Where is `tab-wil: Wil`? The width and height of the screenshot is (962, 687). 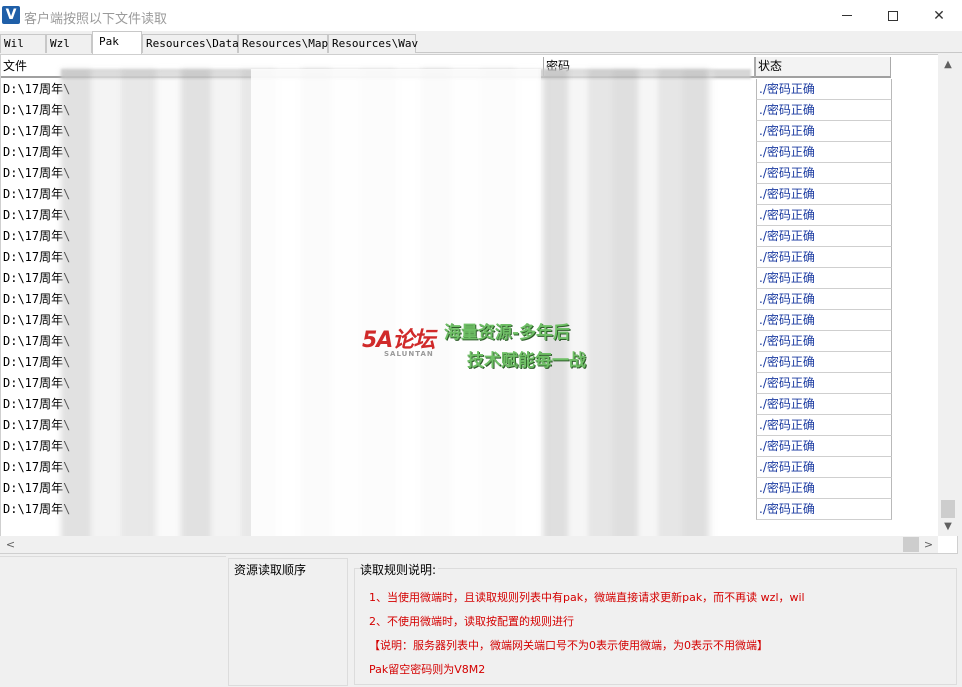 tab-wil: Wil is located at coordinates (23, 43).